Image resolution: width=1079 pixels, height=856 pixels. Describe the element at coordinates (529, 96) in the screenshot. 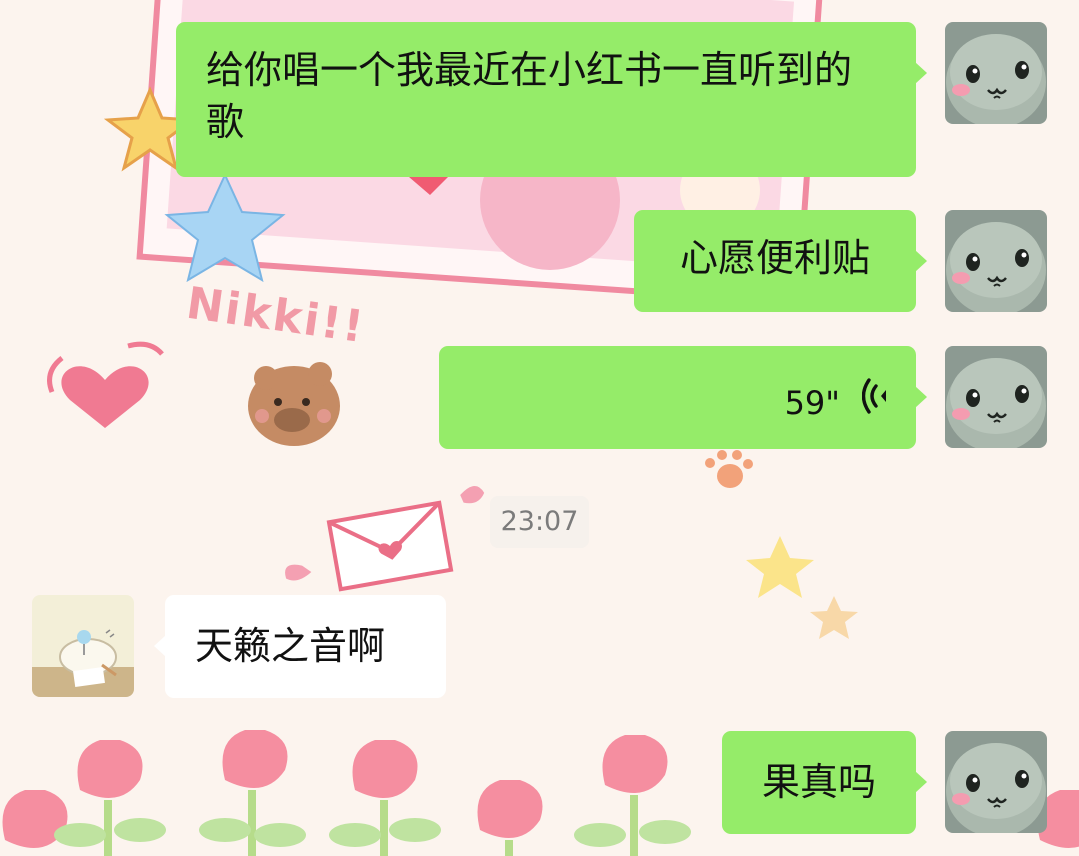

I see `message-text: 给你唱一个我最近在小红书一直听到的歌` at that location.